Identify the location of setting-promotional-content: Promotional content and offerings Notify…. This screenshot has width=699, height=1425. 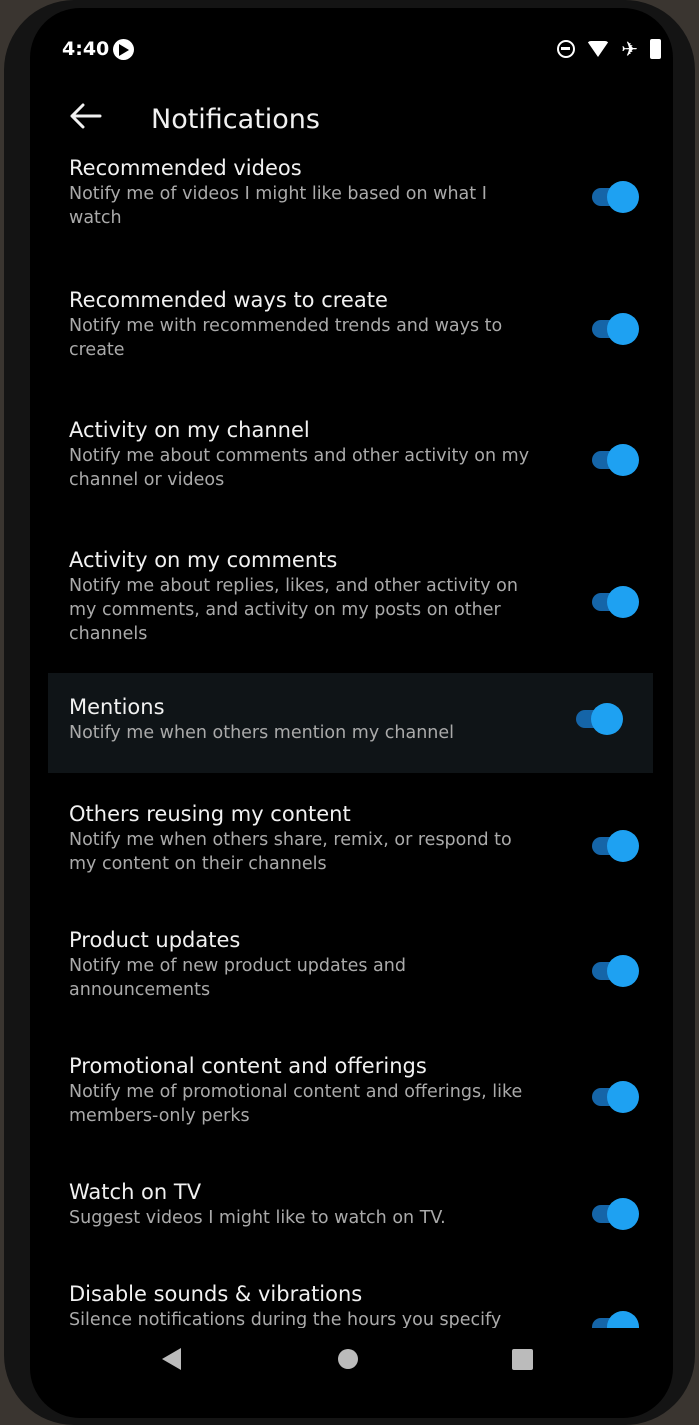
(351, 1097).